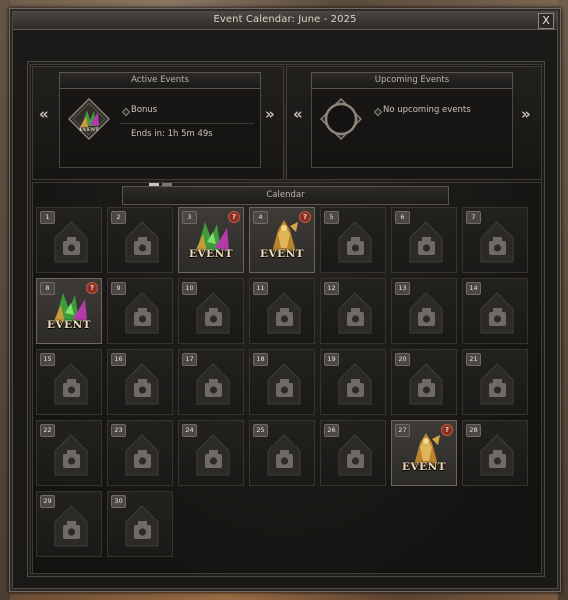 The image size is (568, 600). Describe the element at coordinates (270, 114) in the screenshot. I see `active-next-arrow: »` at that location.